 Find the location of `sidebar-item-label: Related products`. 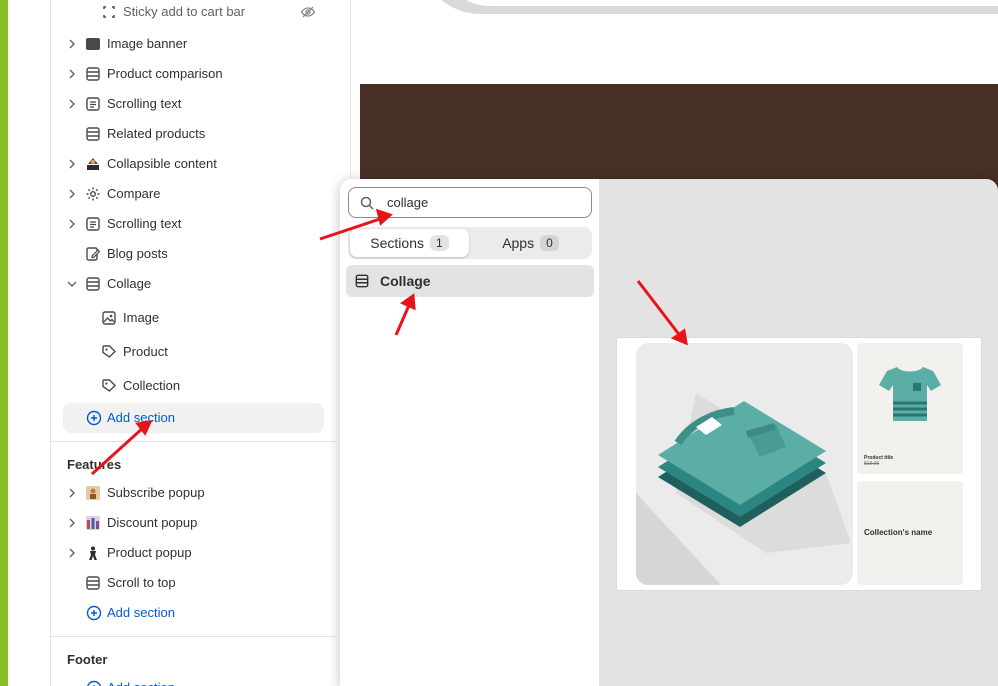

sidebar-item-label: Related products is located at coordinates (156, 133).